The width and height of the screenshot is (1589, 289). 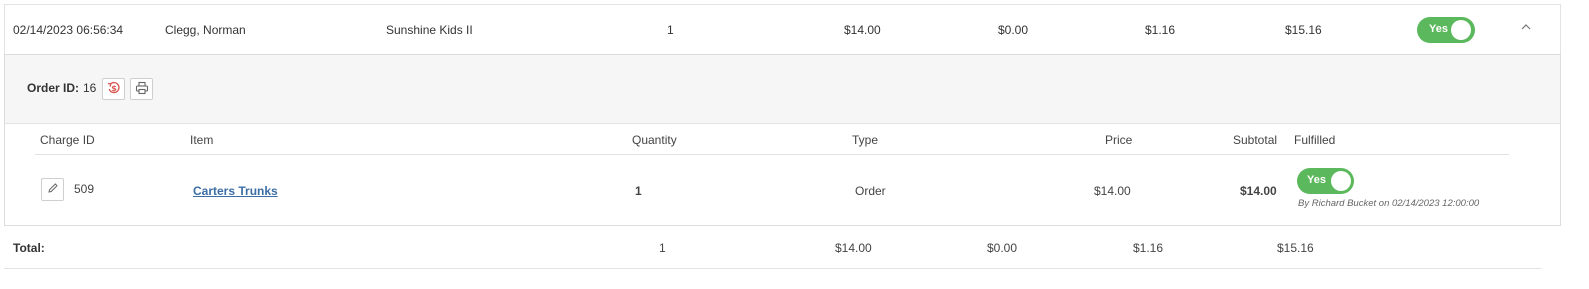 I want to click on print-button, so click(x=141, y=89).